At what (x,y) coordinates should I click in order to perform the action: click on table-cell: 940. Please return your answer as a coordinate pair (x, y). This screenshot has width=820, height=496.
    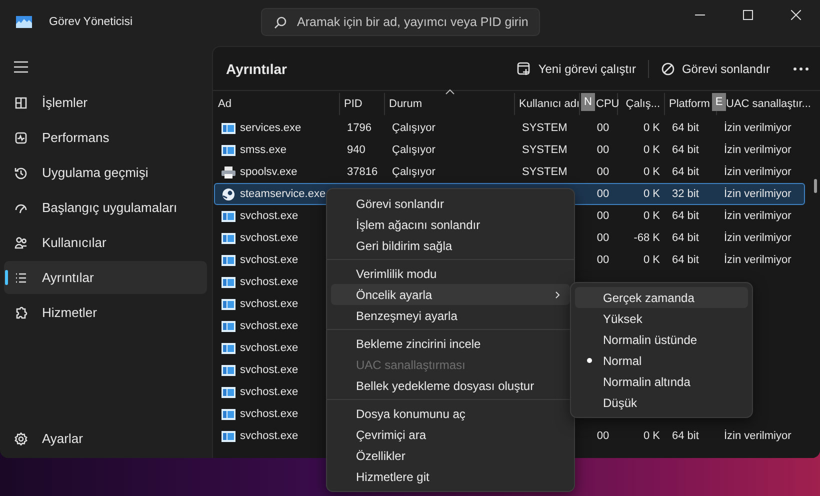
    Looking at the image, I should click on (356, 150).